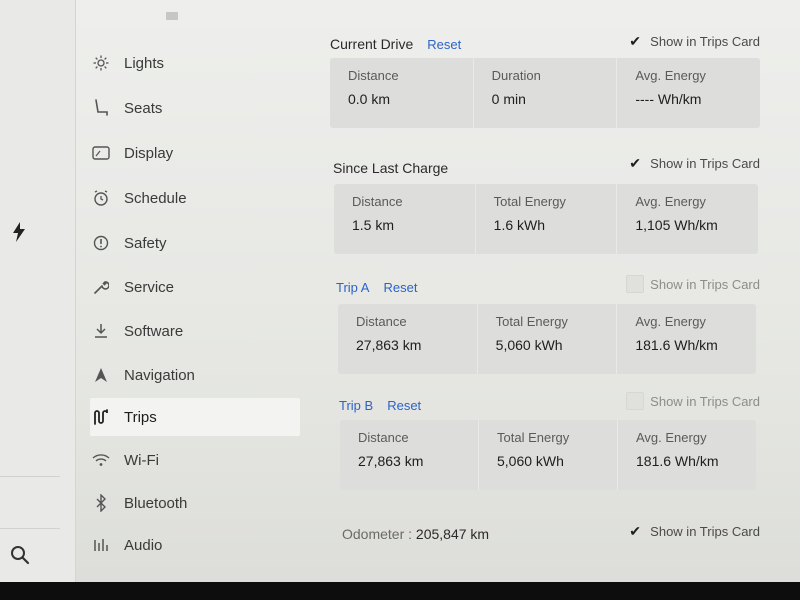 The width and height of the screenshot is (800, 600). I want to click on download-icon, so click(101, 331).